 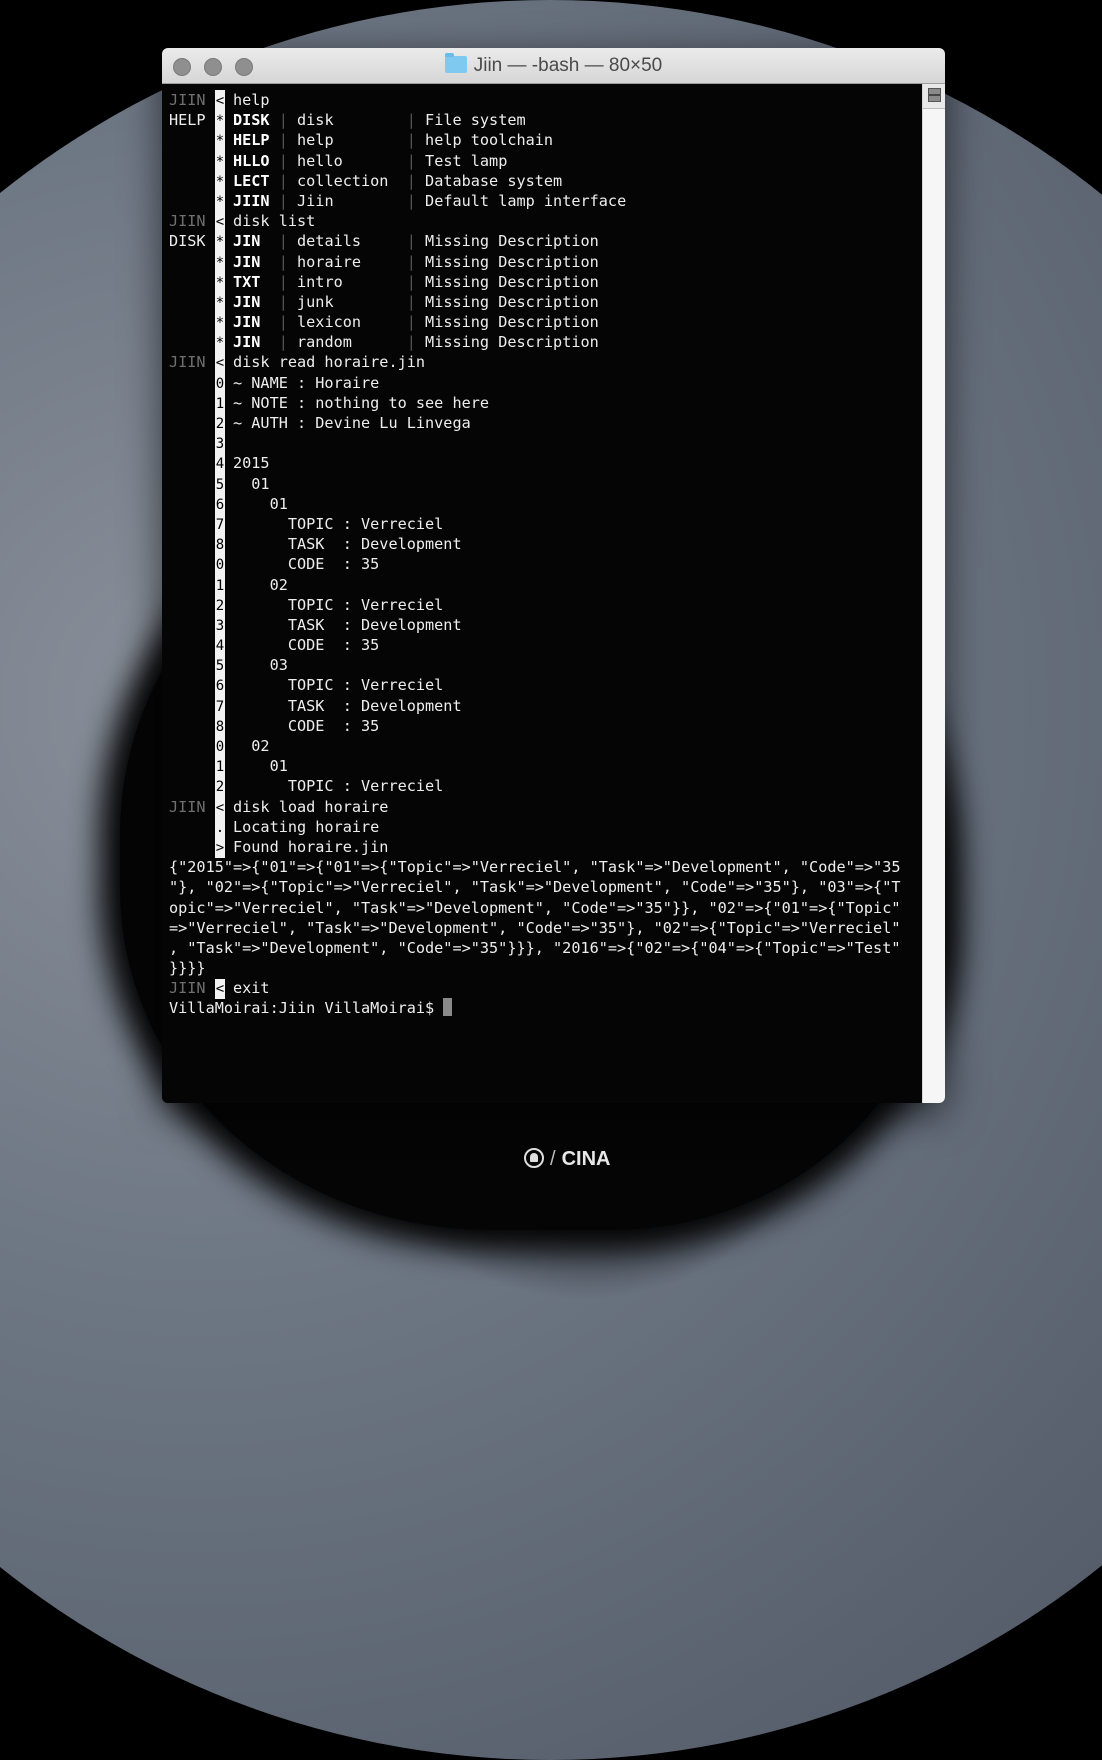 I want to click on scrollbar, so click(x=933, y=593).